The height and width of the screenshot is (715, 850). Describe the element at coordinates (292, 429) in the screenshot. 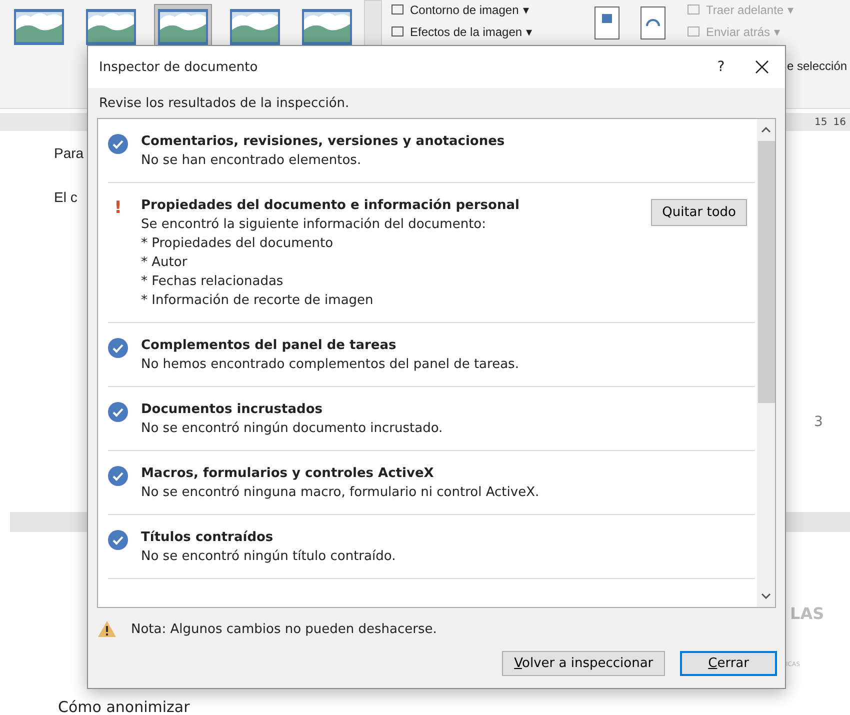

I see `result-description: No se encontró ningún documento incrustado.` at that location.